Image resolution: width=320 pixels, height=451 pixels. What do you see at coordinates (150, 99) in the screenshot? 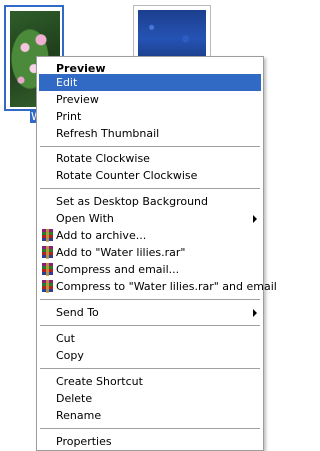
I see `menu-item-preview: Preview` at bounding box center [150, 99].